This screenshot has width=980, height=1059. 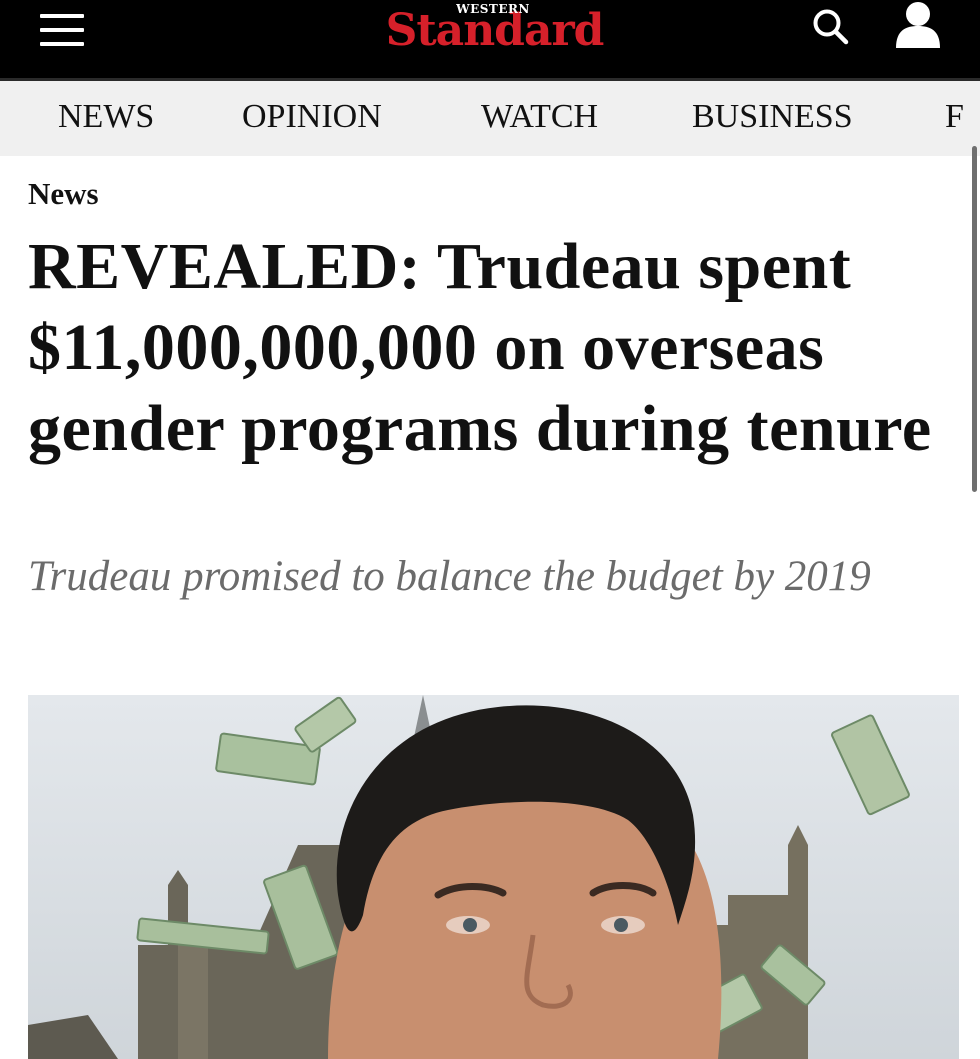 I want to click on article-section-label: News, so click(x=63, y=194).